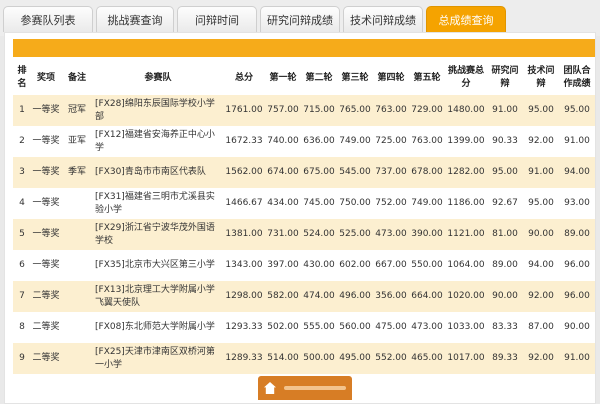 The width and height of the screenshot is (600, 404). I want to click on cell-tech-defense: 95.00, so click(541, 110).